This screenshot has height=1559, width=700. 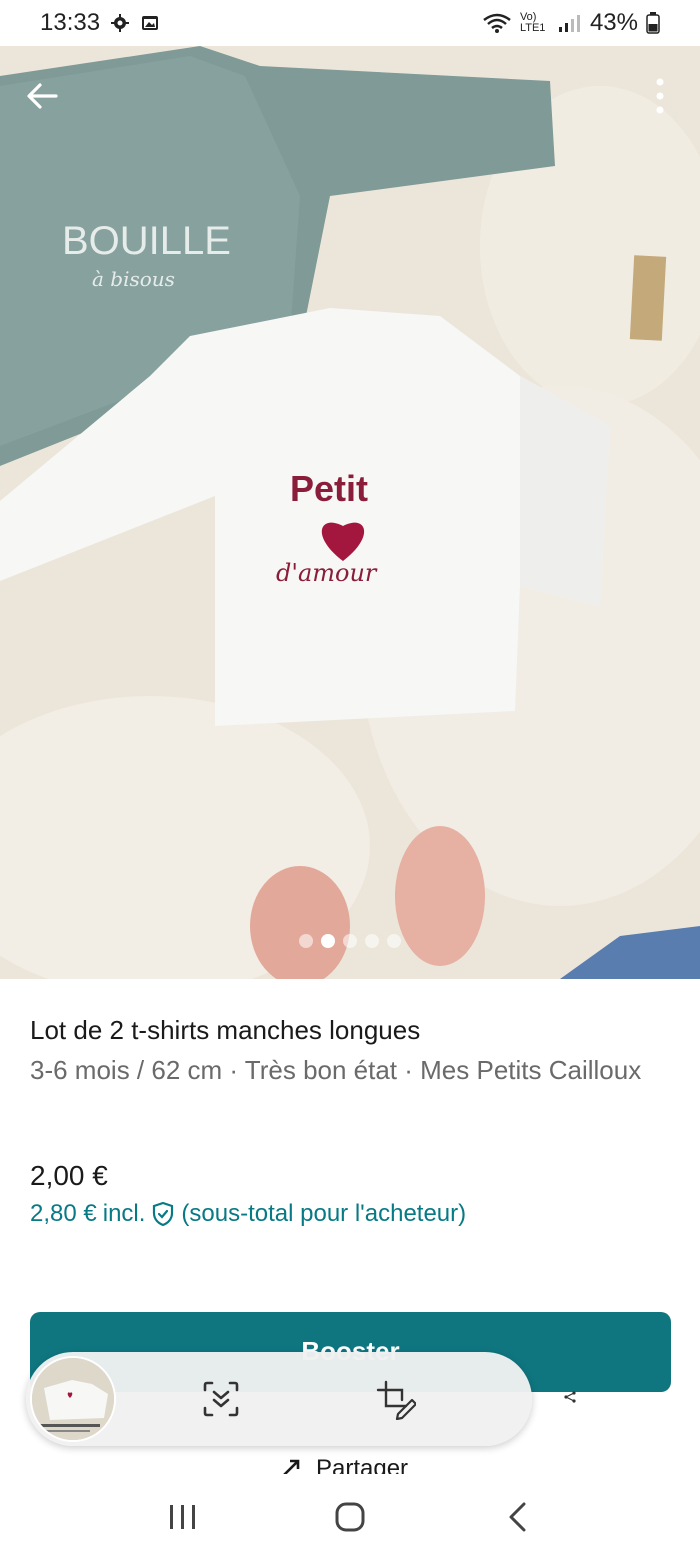 What do you see at coordinates (221, 1399) in the screenshot?
I see `scroll-capture-icon` at bounding box center [221, 1399].